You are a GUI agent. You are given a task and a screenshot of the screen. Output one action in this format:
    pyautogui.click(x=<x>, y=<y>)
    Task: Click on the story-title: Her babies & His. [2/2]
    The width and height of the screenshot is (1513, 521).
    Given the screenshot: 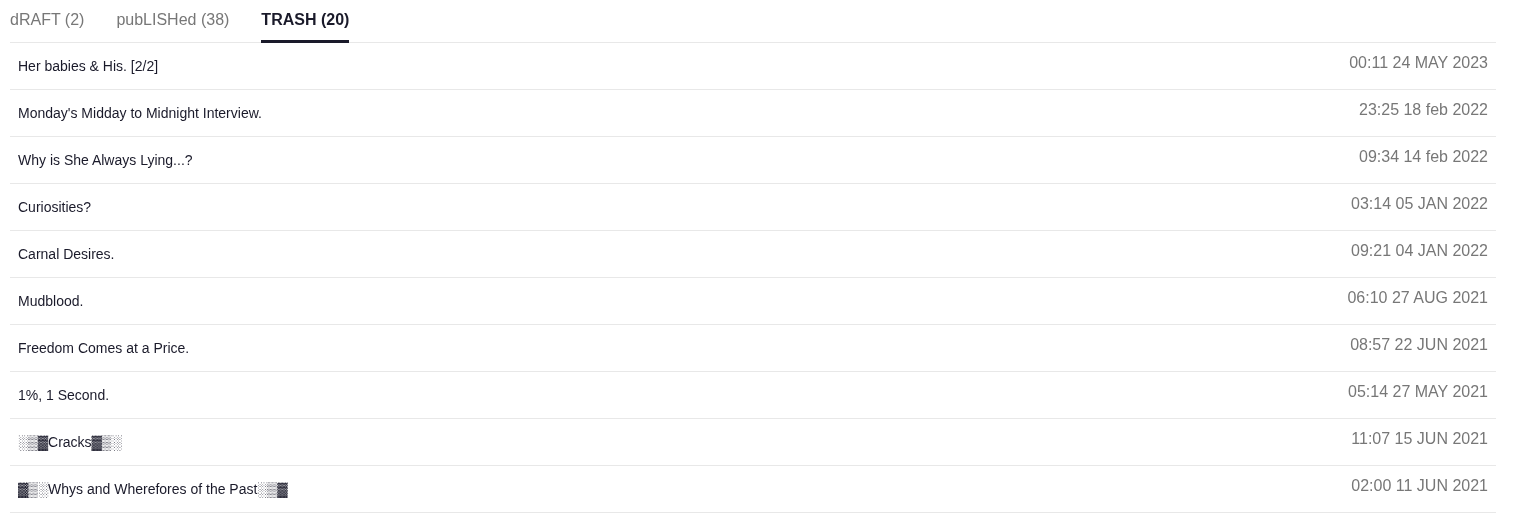 What is the action you would take?
    pyautogui.click(x=88, y=66)
    